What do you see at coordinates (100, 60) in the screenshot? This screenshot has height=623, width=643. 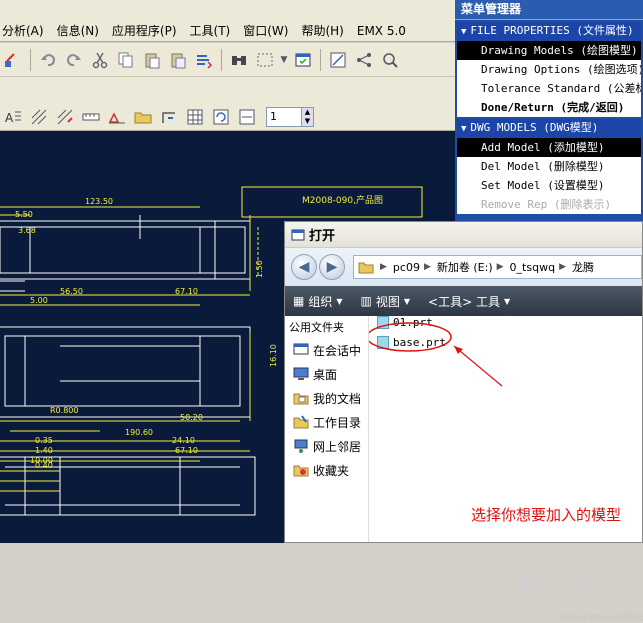 I see `cut-icon` at bounding box center [100, 60].